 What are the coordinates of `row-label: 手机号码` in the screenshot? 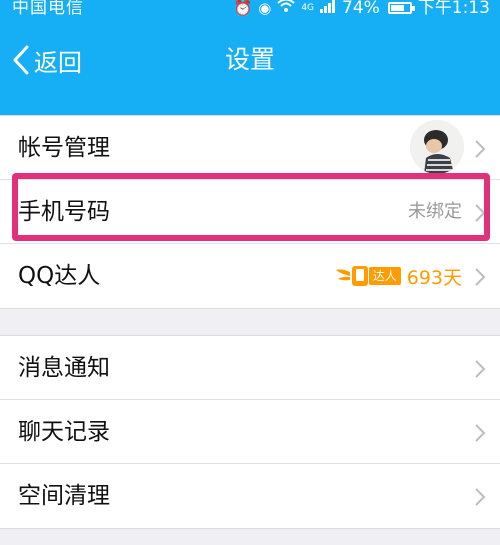 It's located at (64, 212).